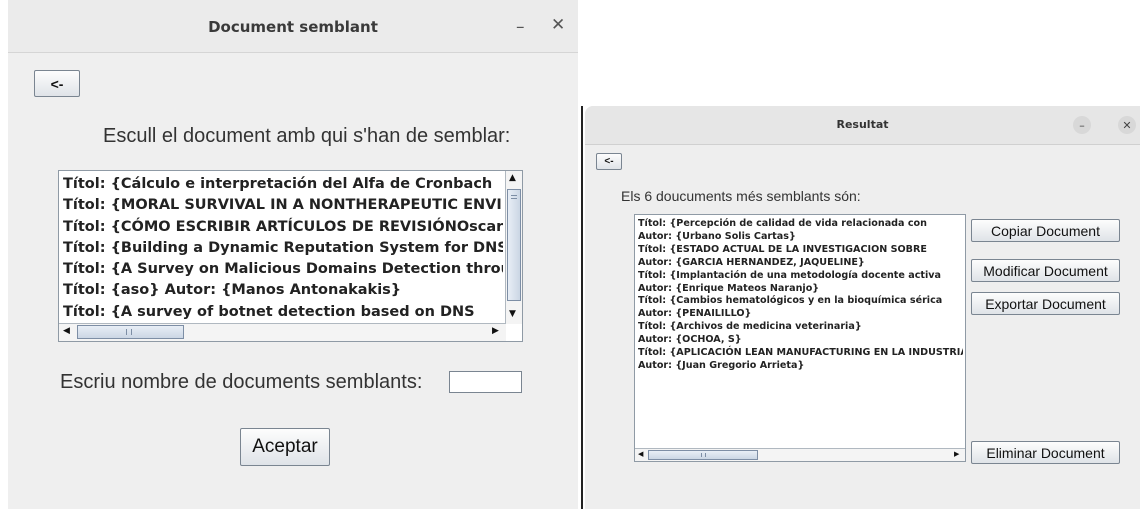 The image size is (1140, 509). What do you see at coordinates (285, 447) in the screenshot?
I see `accept-button: Aceptar` at bounding box center [285, 447].